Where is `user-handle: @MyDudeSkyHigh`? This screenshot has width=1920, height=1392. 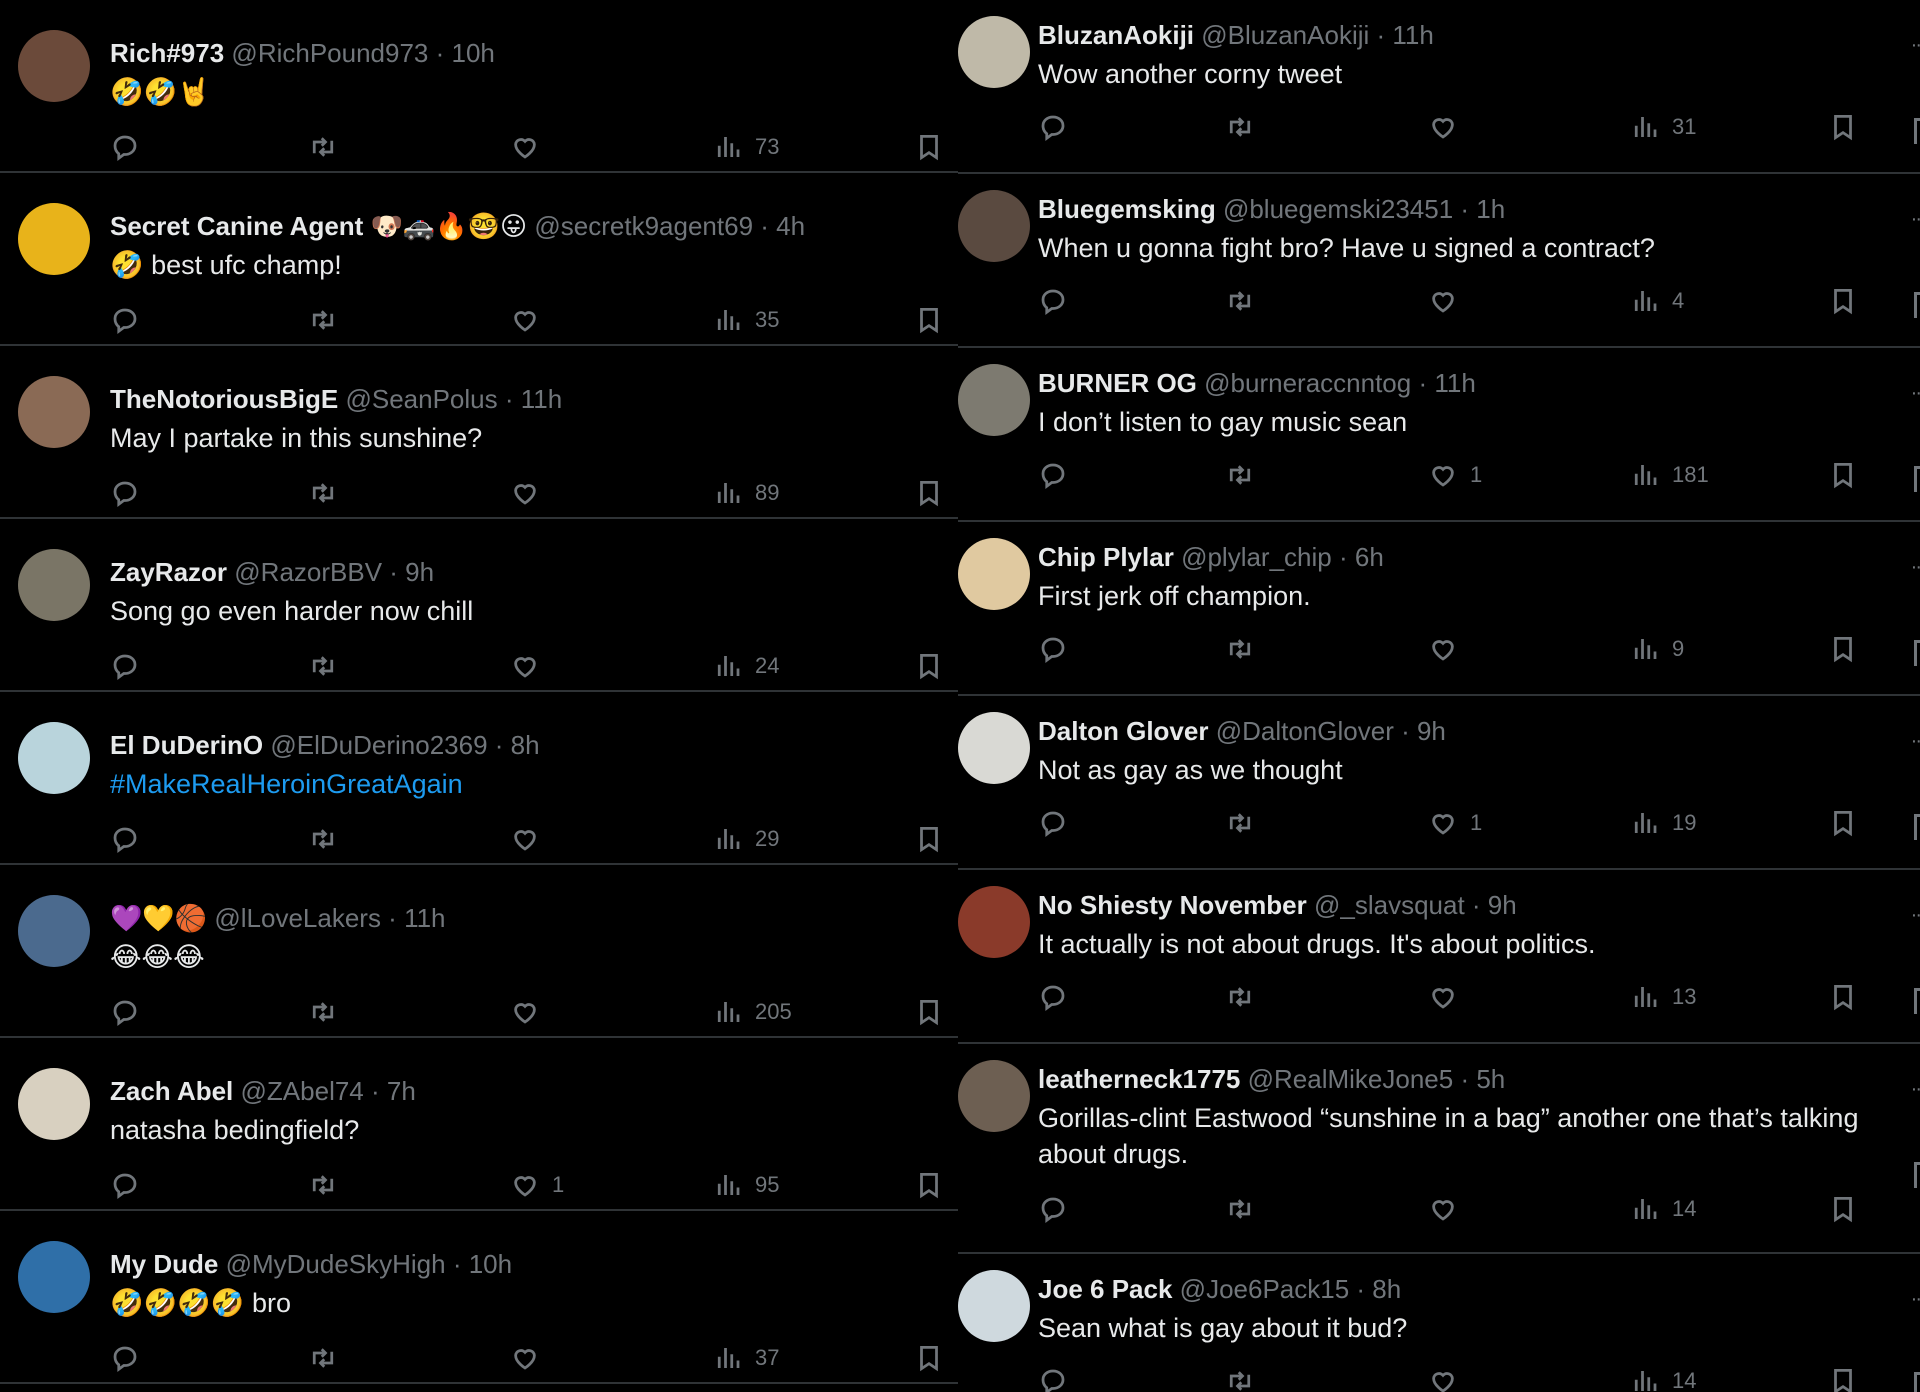 user-handle: @MyDudeSkyHigh is located at coordinates (336, 1264).